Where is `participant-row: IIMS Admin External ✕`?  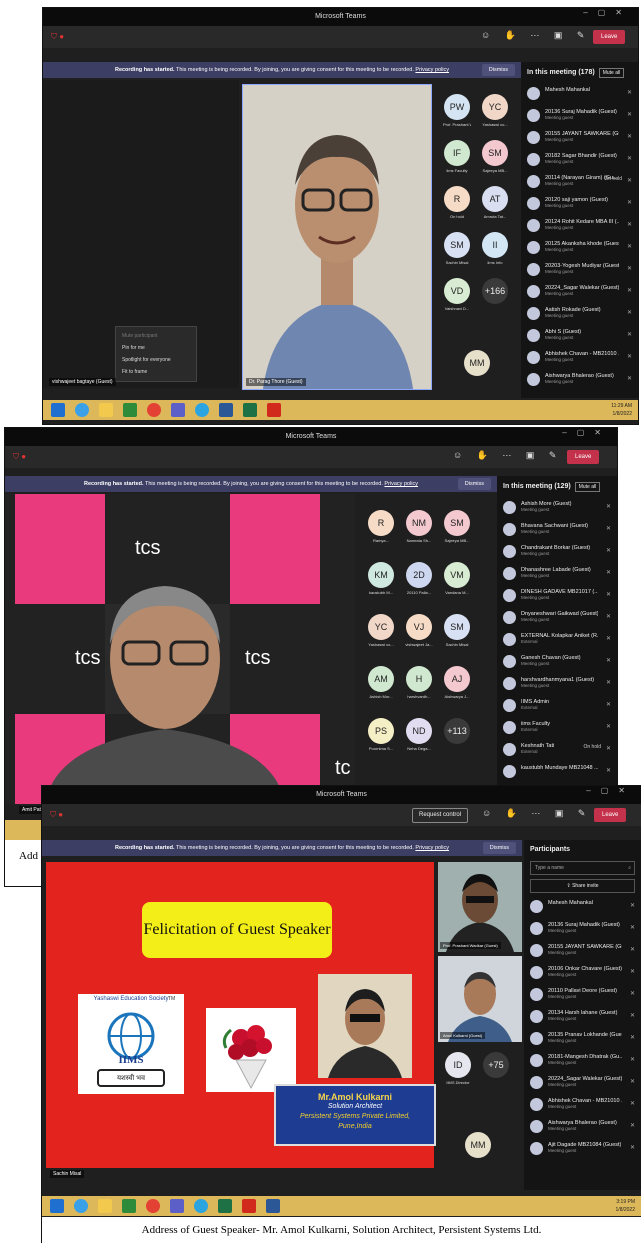 participant-row: IIMS Admin External ✕ is located at coordinates (557, 707).